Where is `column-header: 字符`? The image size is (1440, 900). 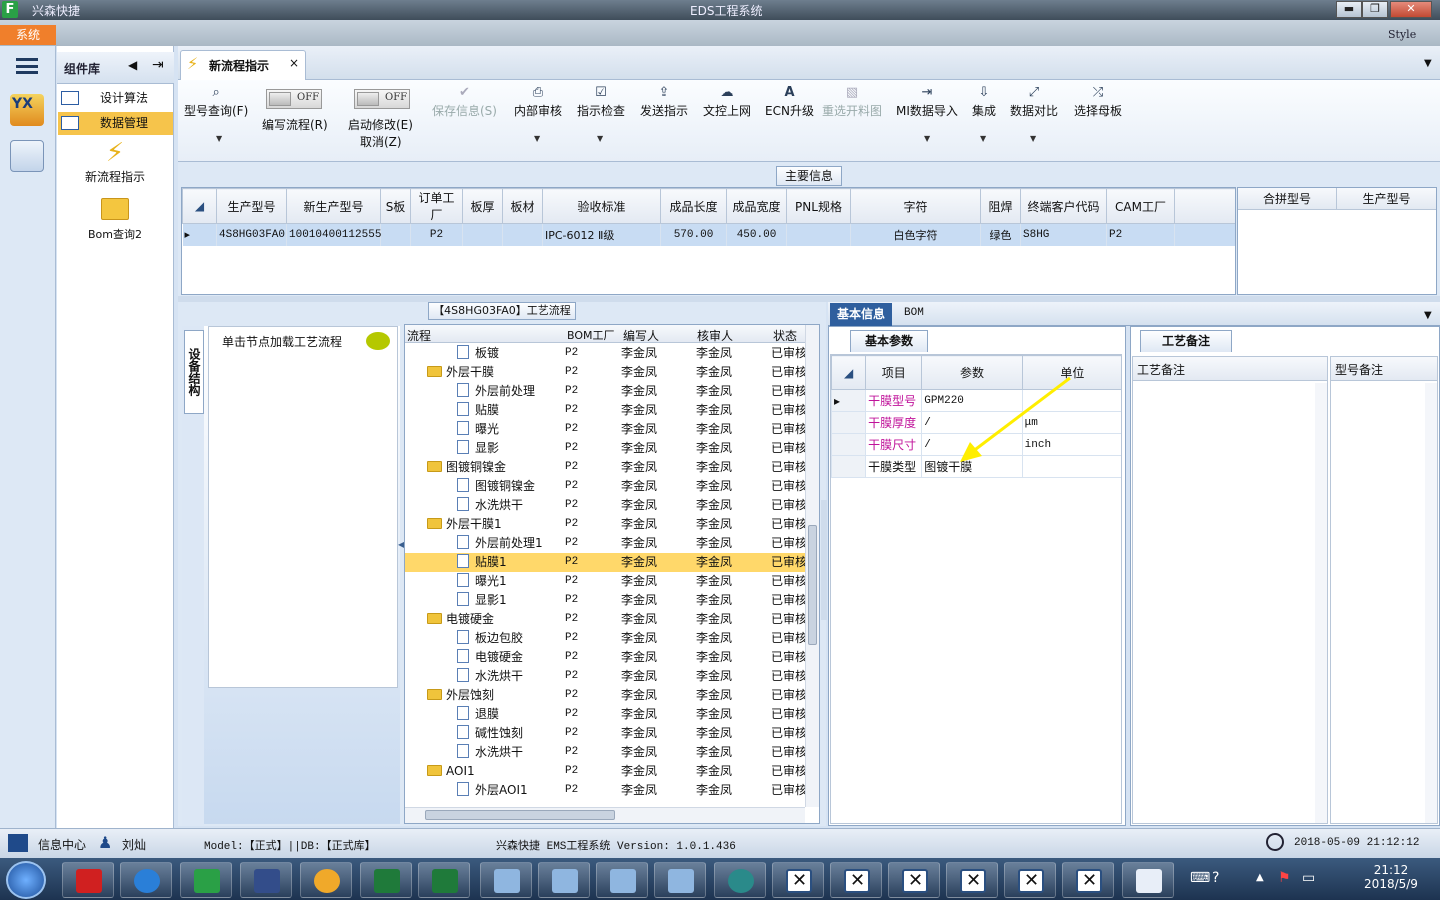 column-header: 字符 is located at coordinates (915, 206).